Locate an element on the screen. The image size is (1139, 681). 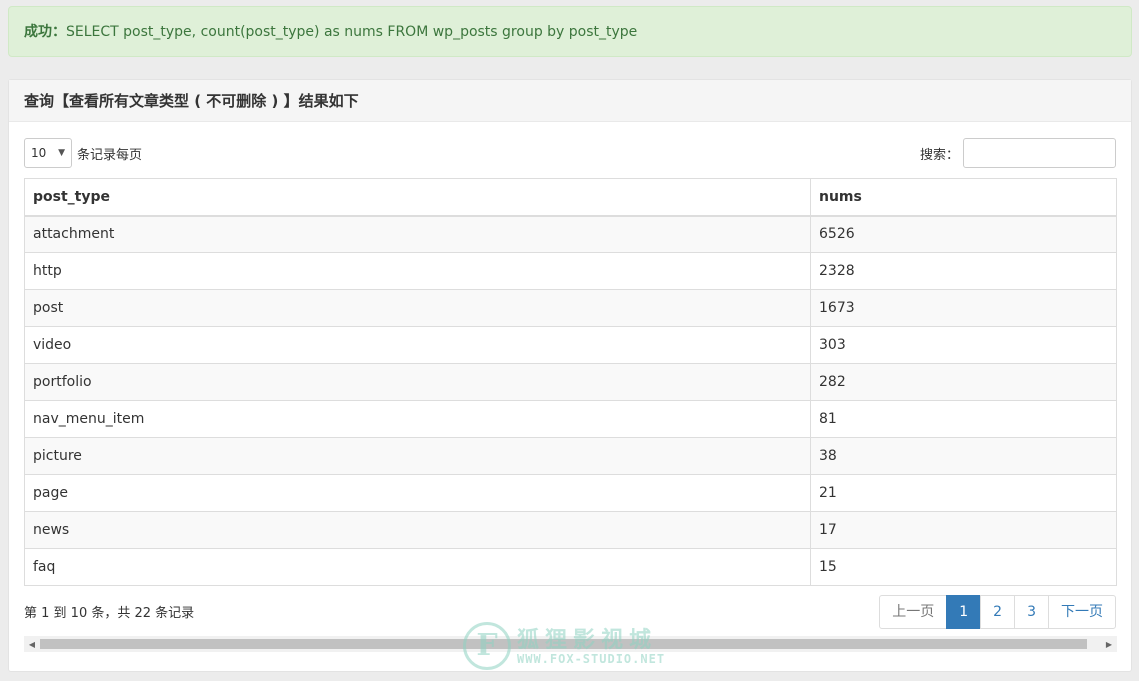
panel-title: 查询【查看所有文章类型 ( 不可删除 ) 】结果如下 is located at coordinates (570, 101).